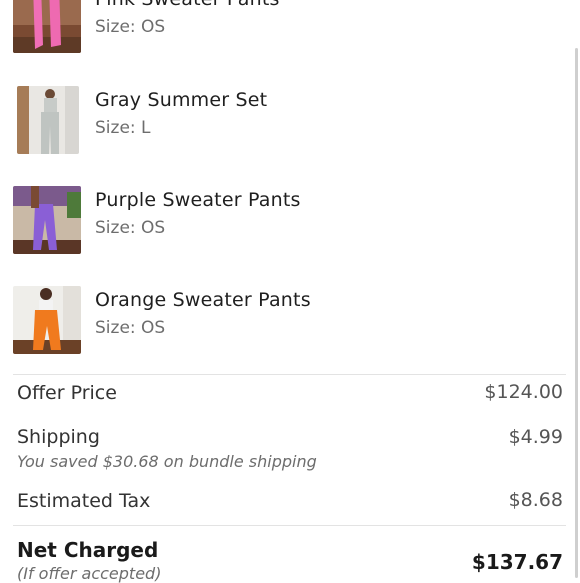 The height and width of the screenshot is (583, 580). What do you see at coordinates (283, 220) in the screenshot?
I see `list-item: Purple Sweater Pants Size: OS` at bounding box center [283, 220].